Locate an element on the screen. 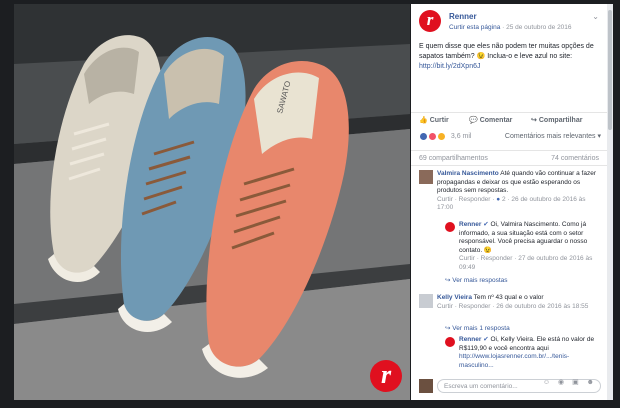 Image resolution: width=620 pixels, height=408 pixels. comment-author: Valmira Nascimento is located at coordinates (468, 173).